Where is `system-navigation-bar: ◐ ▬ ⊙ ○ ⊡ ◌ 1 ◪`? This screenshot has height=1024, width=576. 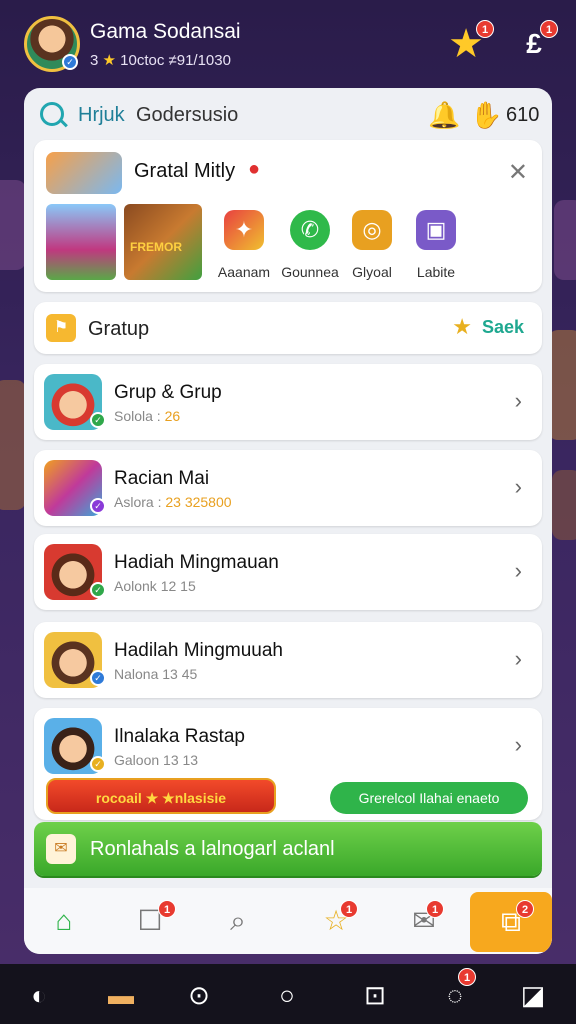
system-navigation-bar: ◐ ▬ ⊙ ○ ⊡ ◌ 1 ◪ is located at coordinates (288, 994).